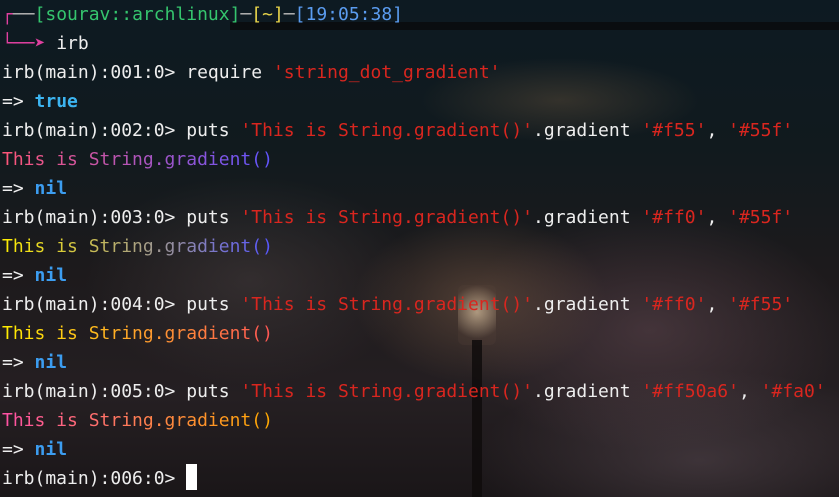  What do you see at coordinates (690, 391) in the screenshot?
I see `ruby-color-arg: '#ff50a6'` at bounding box center [690, 391].